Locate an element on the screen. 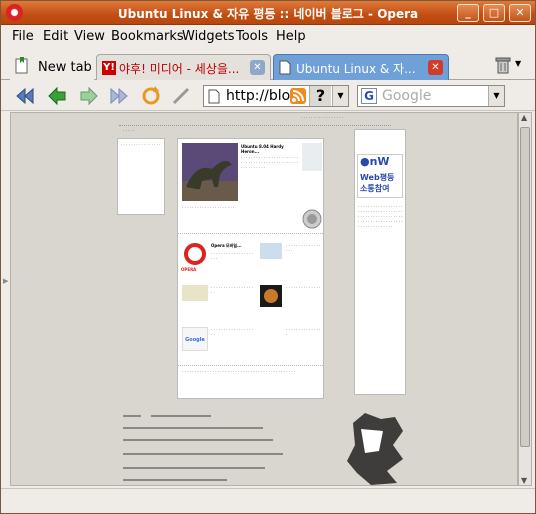 Image resolution: width=536 pixels, height=514 pixels. opera-logo-image is located at coordinates (195, 254).